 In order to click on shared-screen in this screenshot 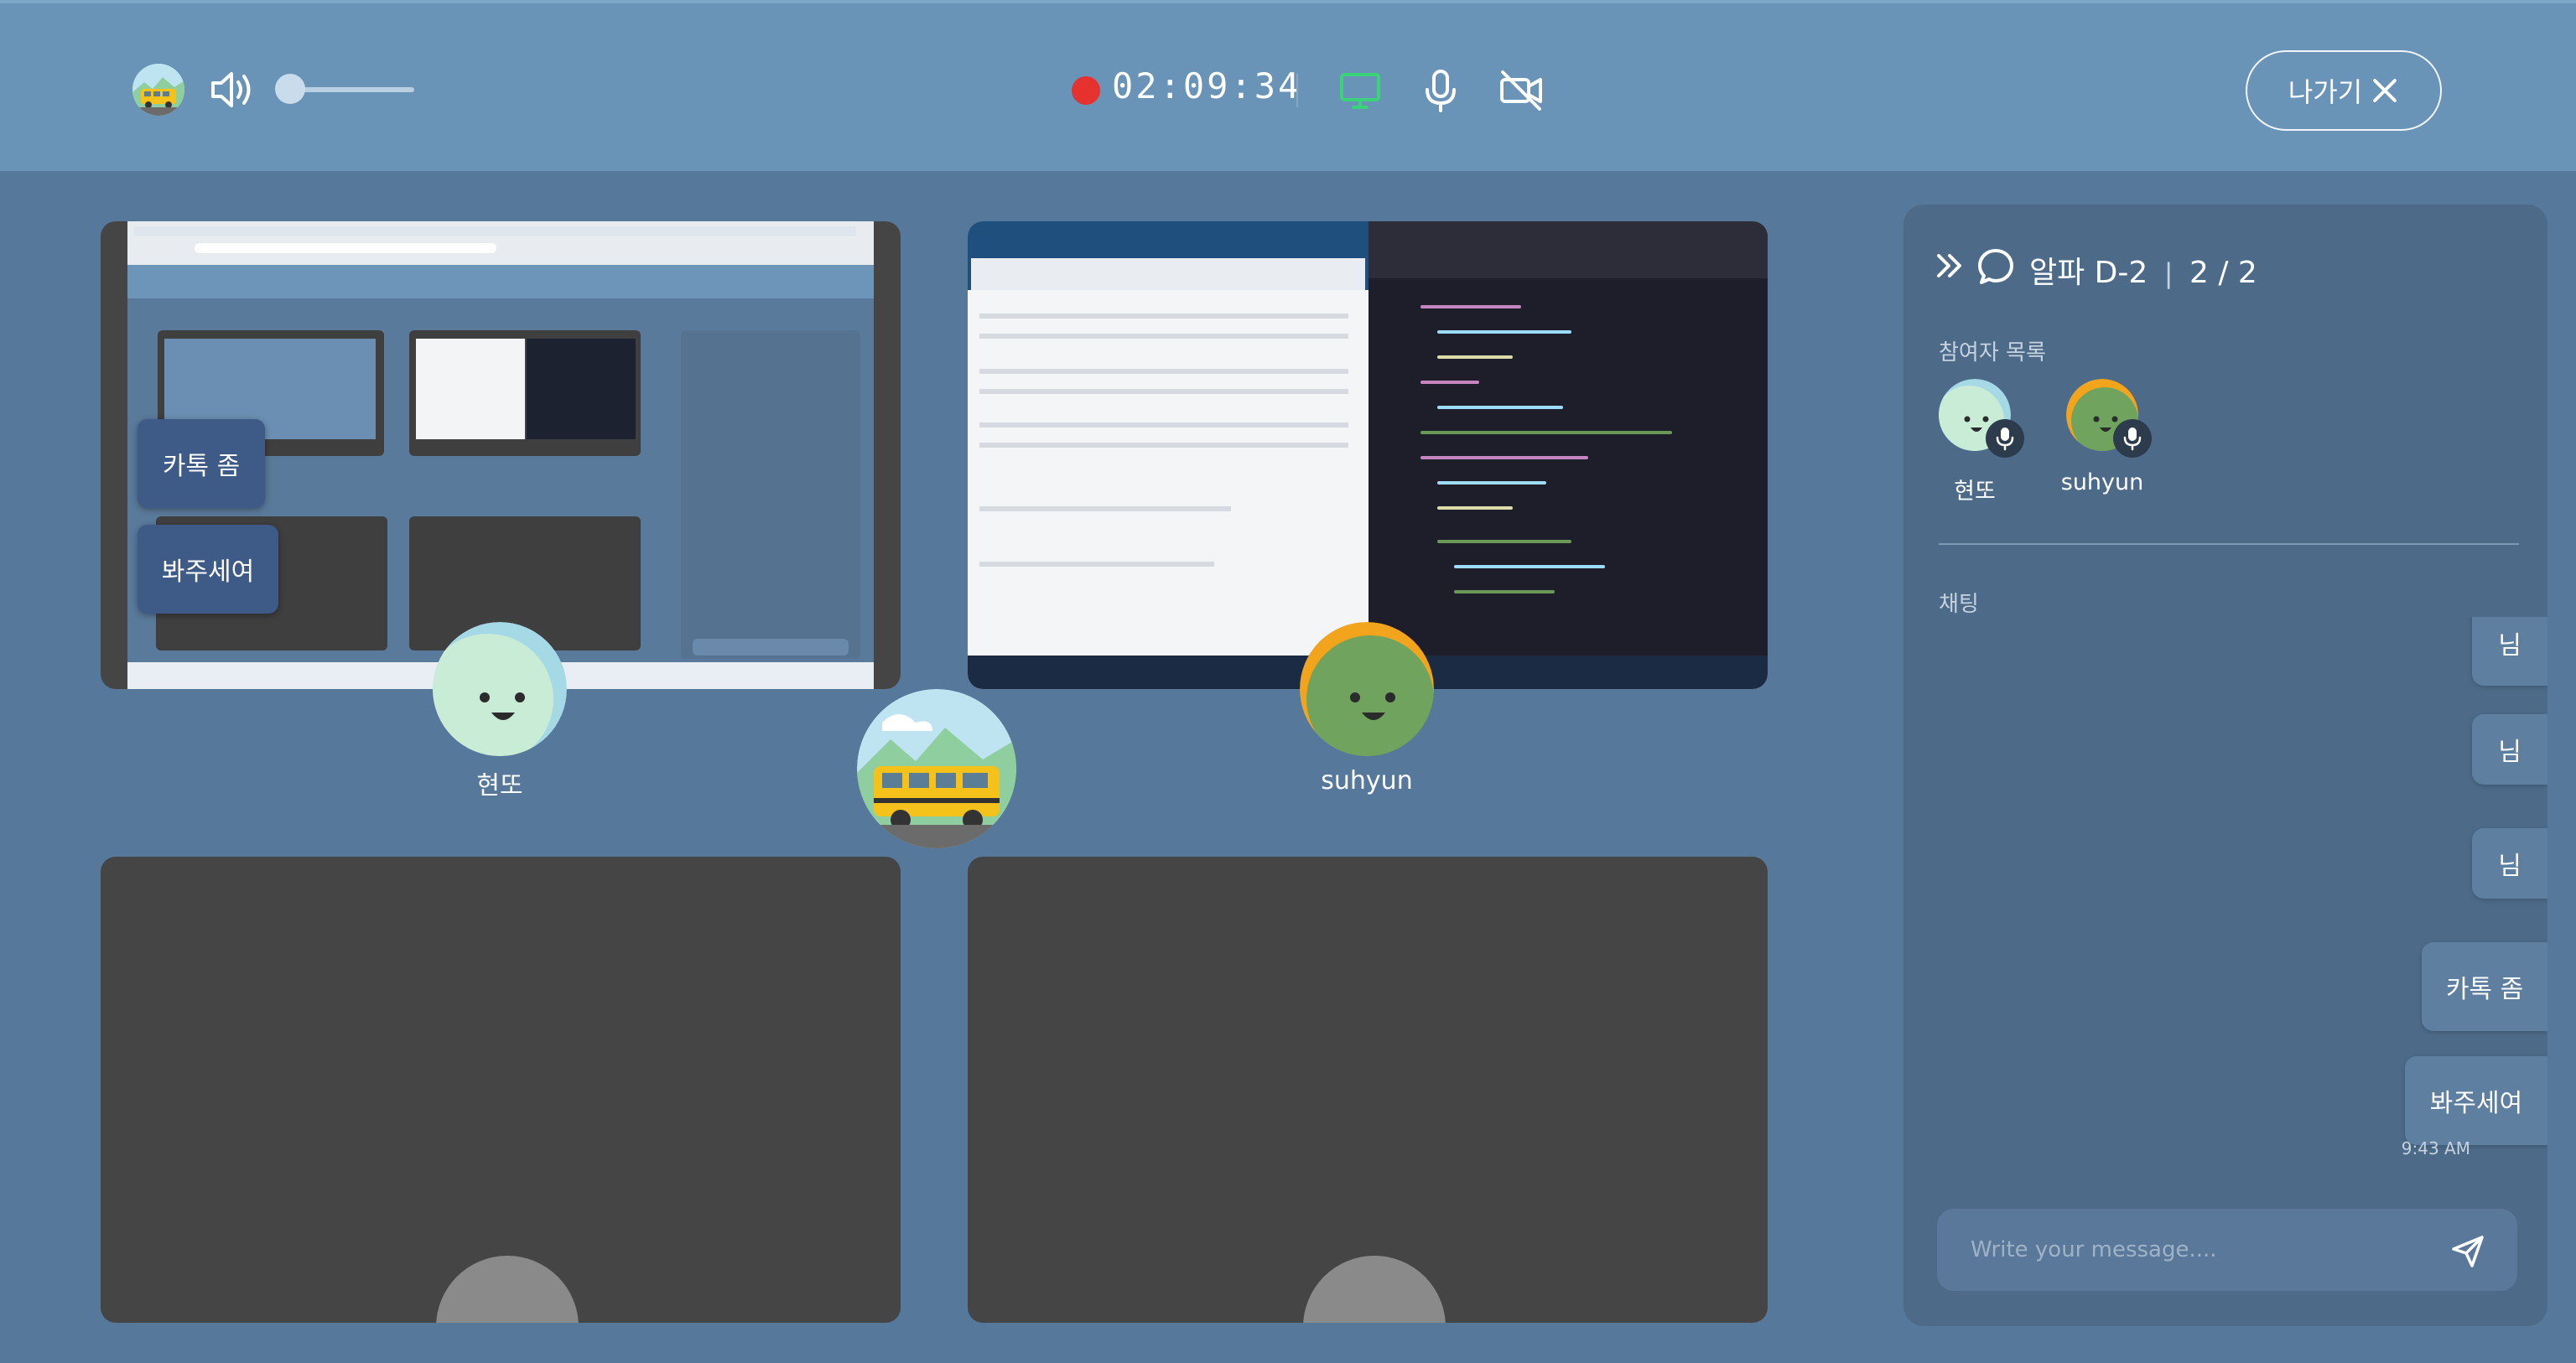, I will do `click(1368, 455)`.